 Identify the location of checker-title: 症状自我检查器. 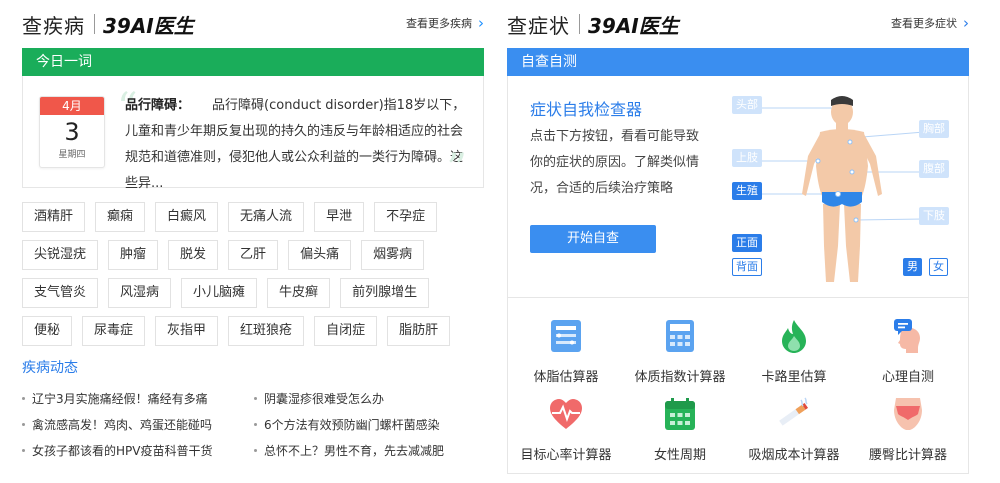
(586, 109).